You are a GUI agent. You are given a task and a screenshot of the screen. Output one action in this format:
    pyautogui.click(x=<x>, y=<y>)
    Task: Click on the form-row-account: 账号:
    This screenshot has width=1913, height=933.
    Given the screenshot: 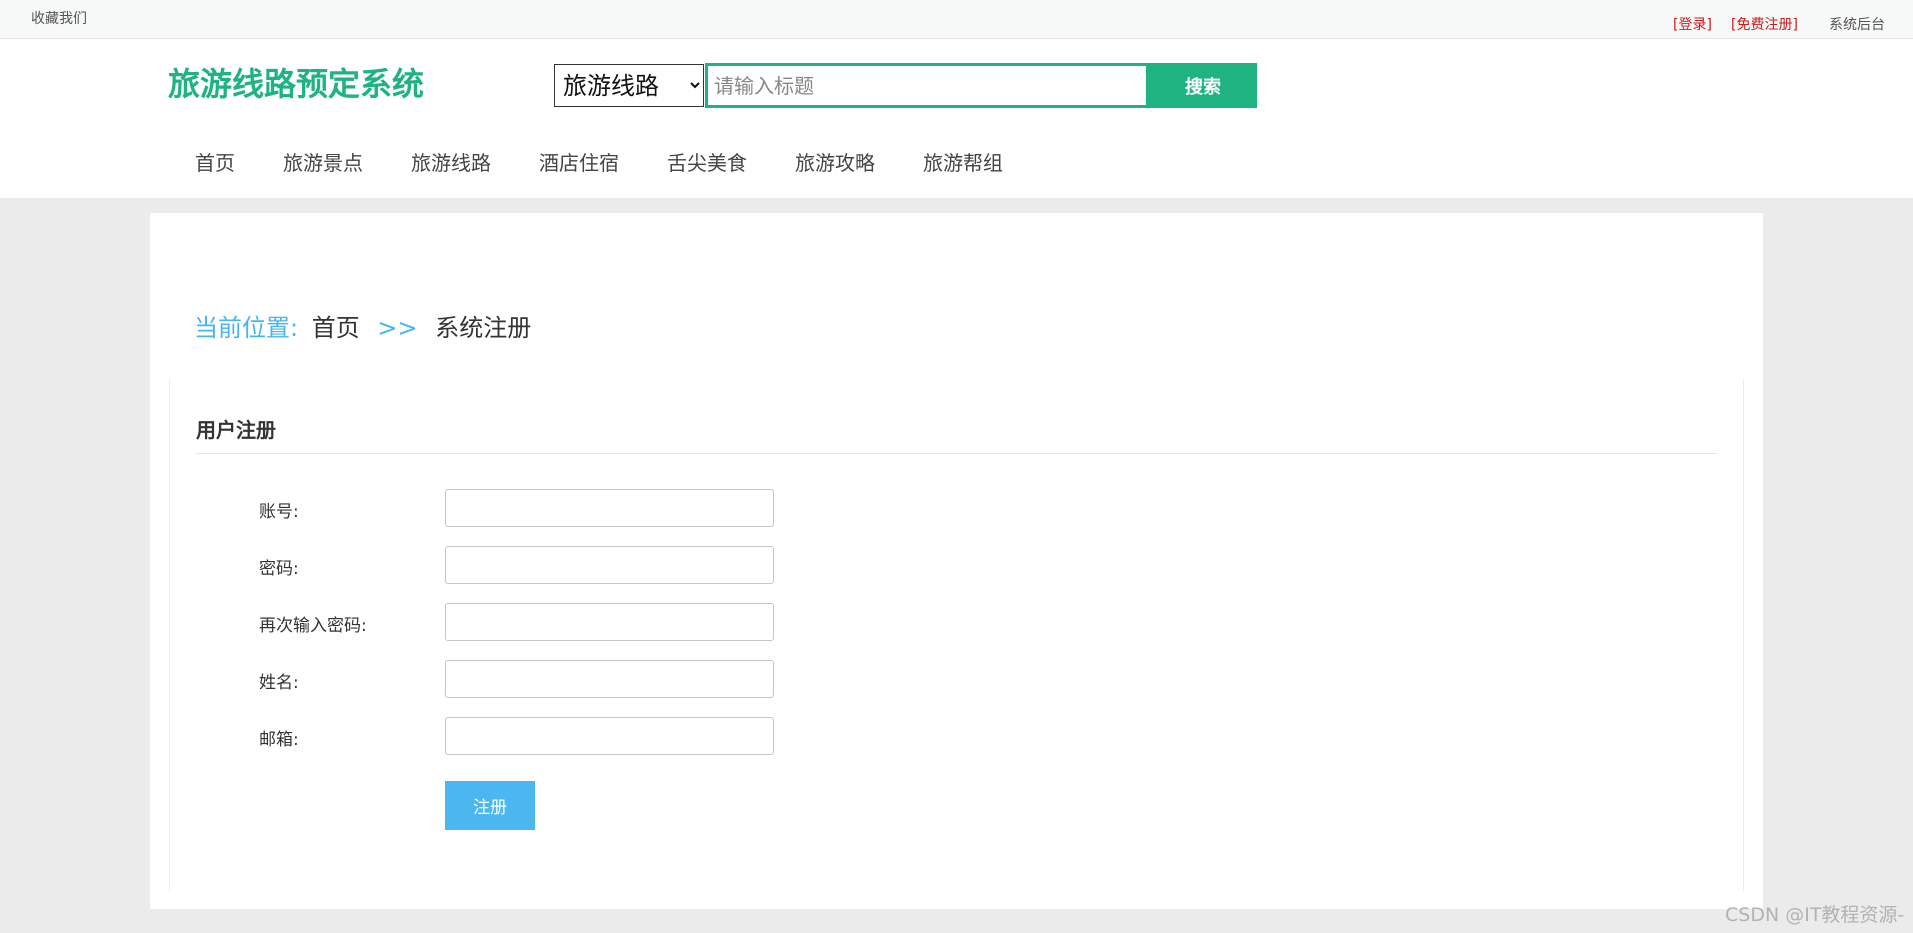 What is the action you would take?
    pyautogui.click(x=520, y=508)
    